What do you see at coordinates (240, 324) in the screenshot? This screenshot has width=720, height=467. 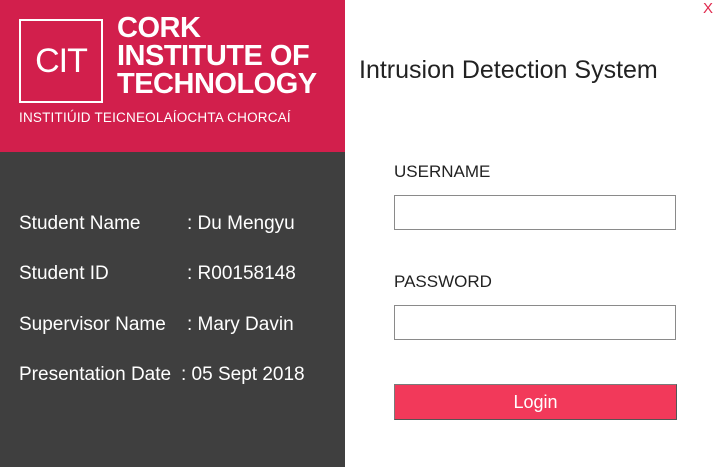 I see `info-value: : Mary Davin` at bounding box center [240, 324].